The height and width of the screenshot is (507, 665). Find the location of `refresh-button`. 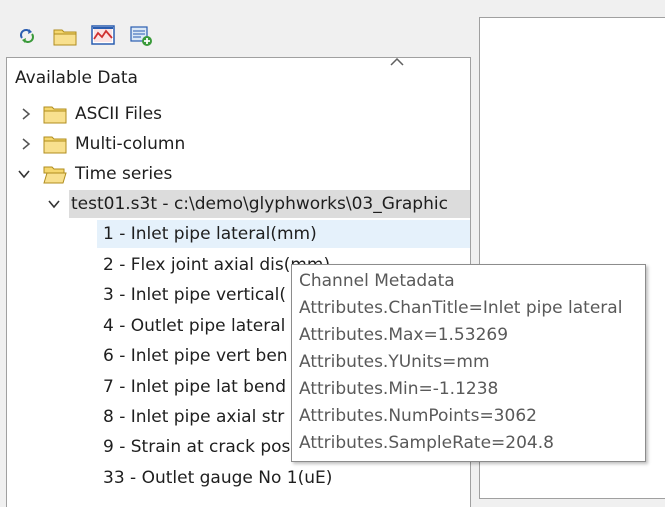

refresh-button is located at coordinates (27, 36).